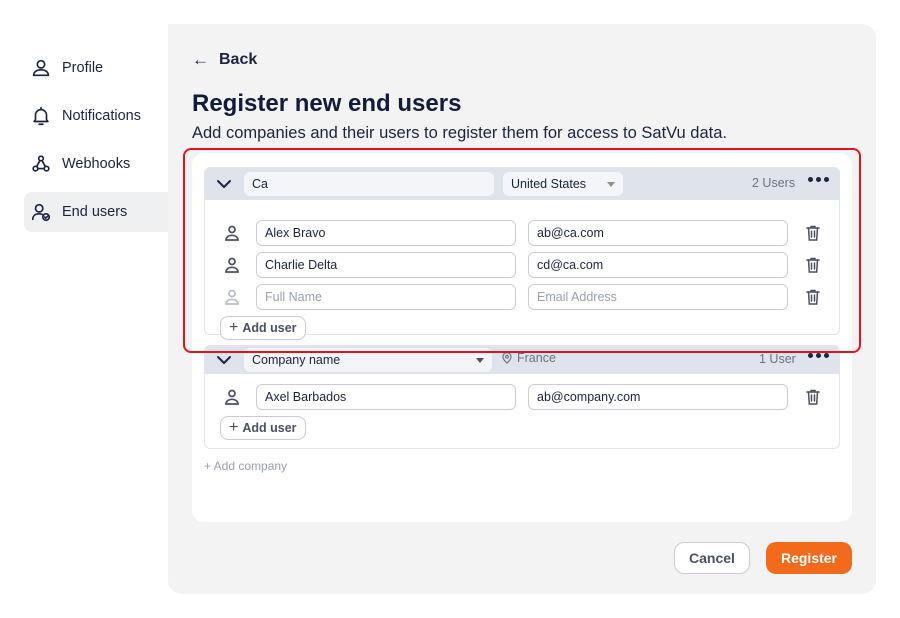  I want to click on user-check-icon, so click(41, 212).